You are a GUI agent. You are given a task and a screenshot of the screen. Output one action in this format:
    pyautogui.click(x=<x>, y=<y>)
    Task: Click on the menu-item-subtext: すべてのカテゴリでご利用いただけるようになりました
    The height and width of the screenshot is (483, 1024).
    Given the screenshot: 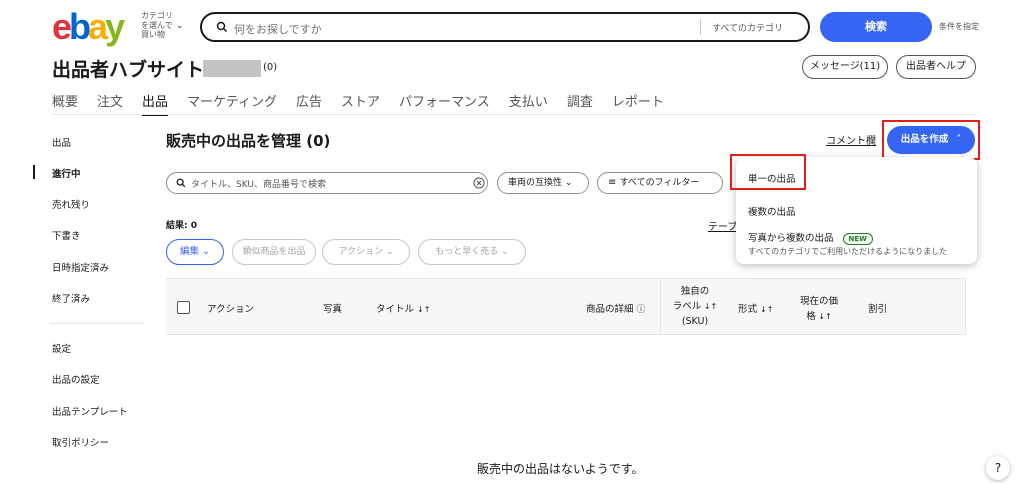 What is the action you would take?
    pyautogui.click(x=848, y=251)
    